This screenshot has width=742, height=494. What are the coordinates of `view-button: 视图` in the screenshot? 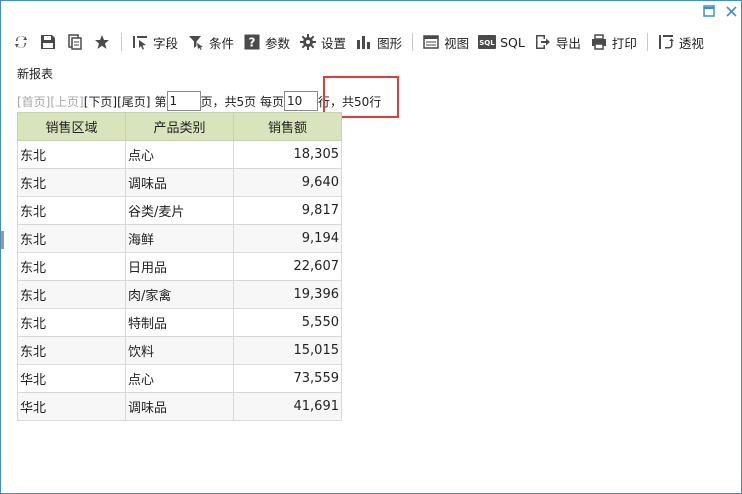 It's located at (445, 42).